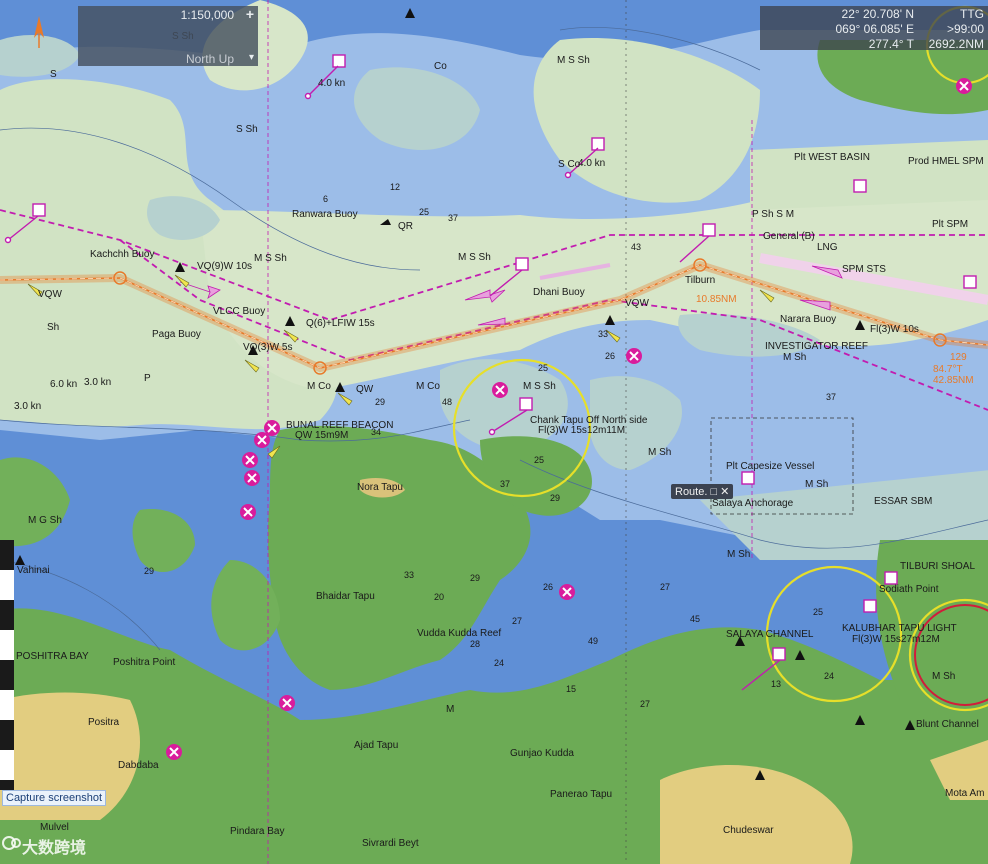 The width and height of the screenshot is (988, 864). What do you see at coordinates (440, 66) in the screenshot?
I see `seabed-label-14: Co` at bounding box center [440, 66].